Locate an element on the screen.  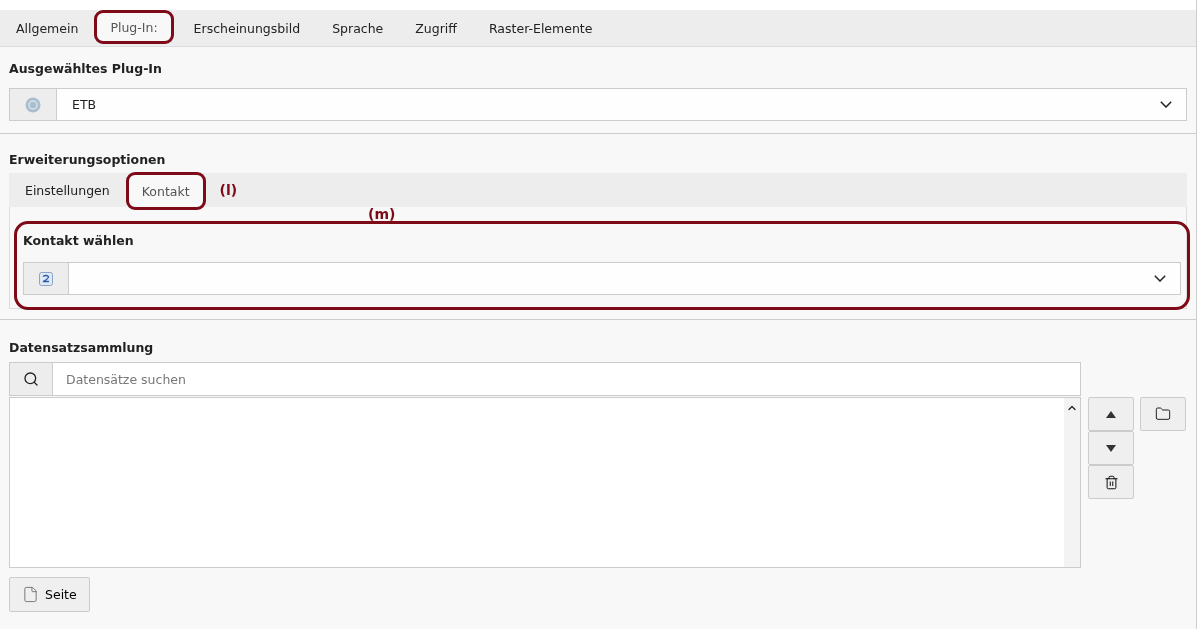
tab: Zugriff is located at coordinates (436, 28).